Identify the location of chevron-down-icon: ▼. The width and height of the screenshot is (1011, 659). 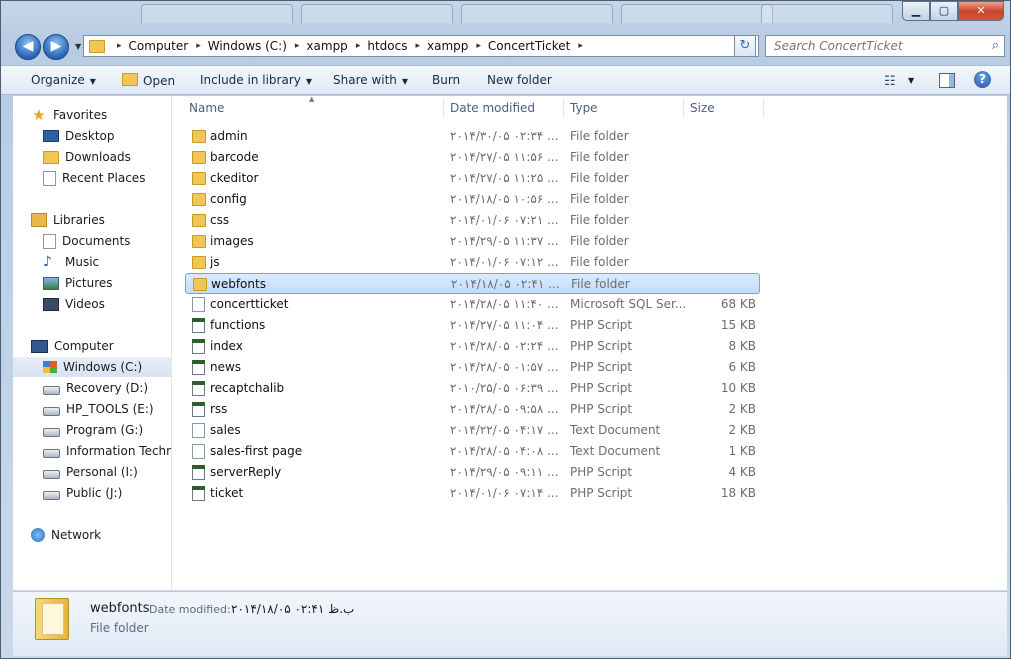
(911, 80).